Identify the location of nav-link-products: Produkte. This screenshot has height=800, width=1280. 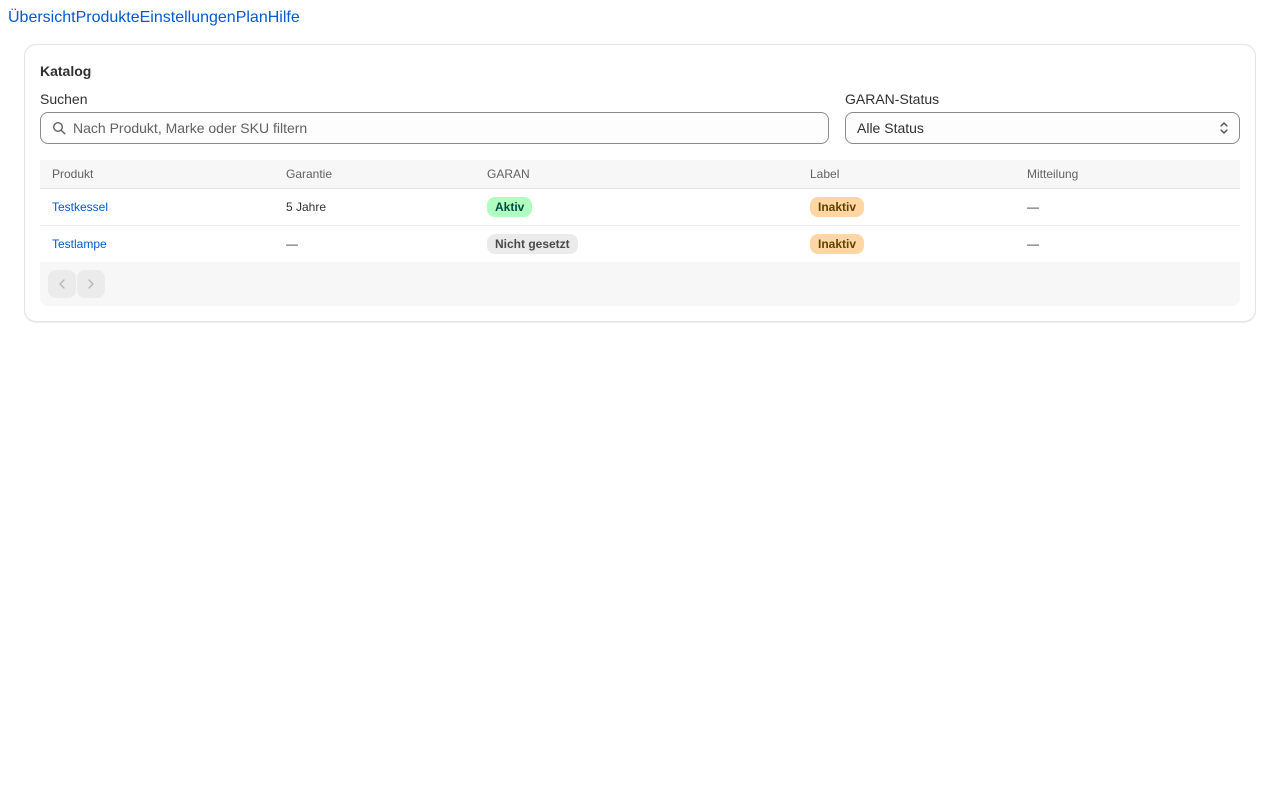
(108, 18).